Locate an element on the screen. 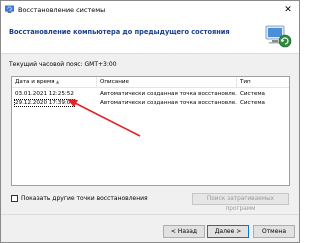  row-date: 29.12.2020 17:39:08 is located at coordinates (54, 103).